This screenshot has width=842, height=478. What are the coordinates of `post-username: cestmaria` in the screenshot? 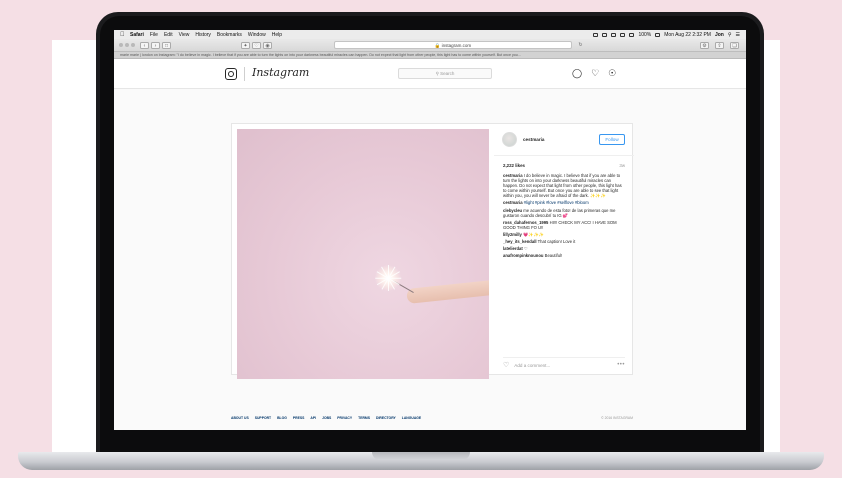 It's located at (533, 139).